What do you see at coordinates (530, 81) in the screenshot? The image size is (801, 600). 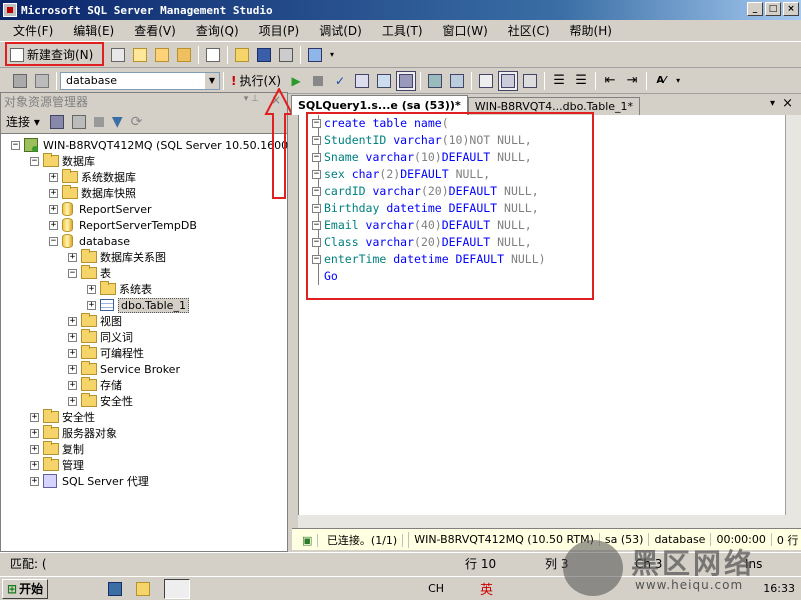 I see `results-file-button` at bounding box center [530, 81].